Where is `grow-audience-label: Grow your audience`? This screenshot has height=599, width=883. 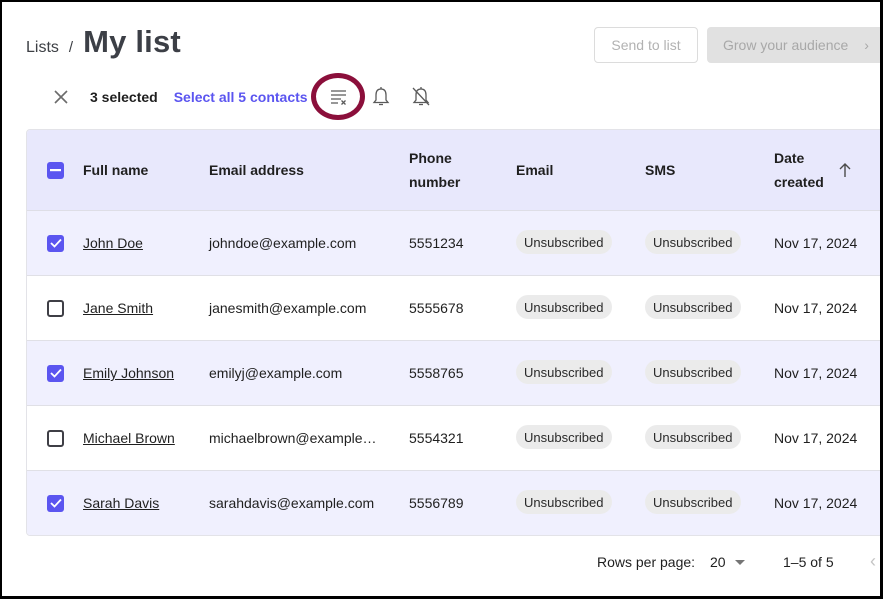
grow-audience-label: Grow your audience is located at coordinates (786, 45).